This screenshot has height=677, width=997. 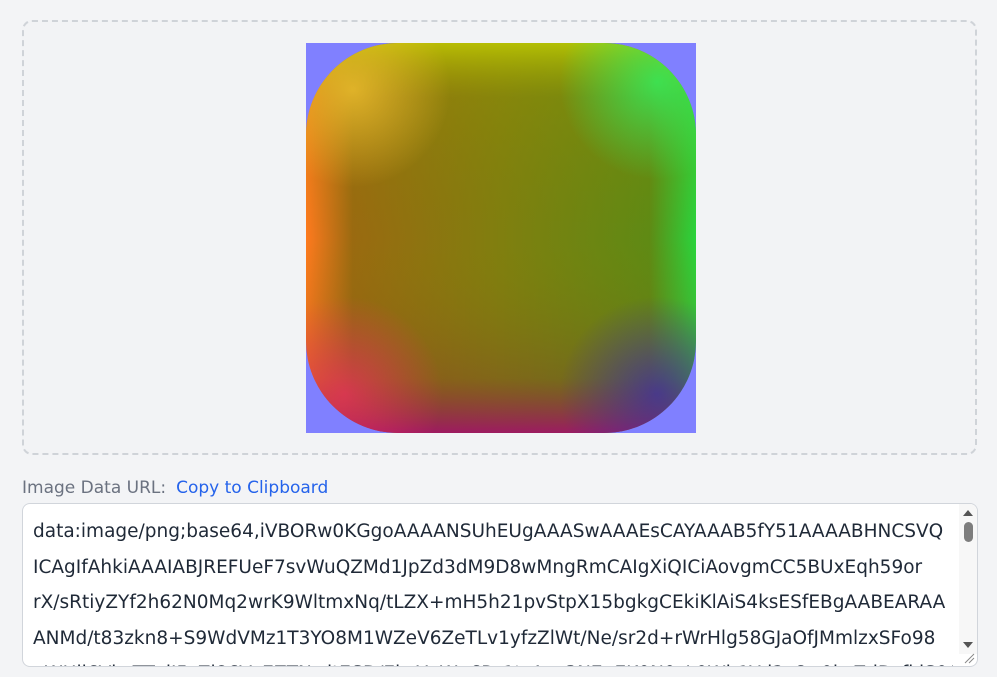 I want to click on data-url-label: Image Data URL:, so click(x=94, y=488).